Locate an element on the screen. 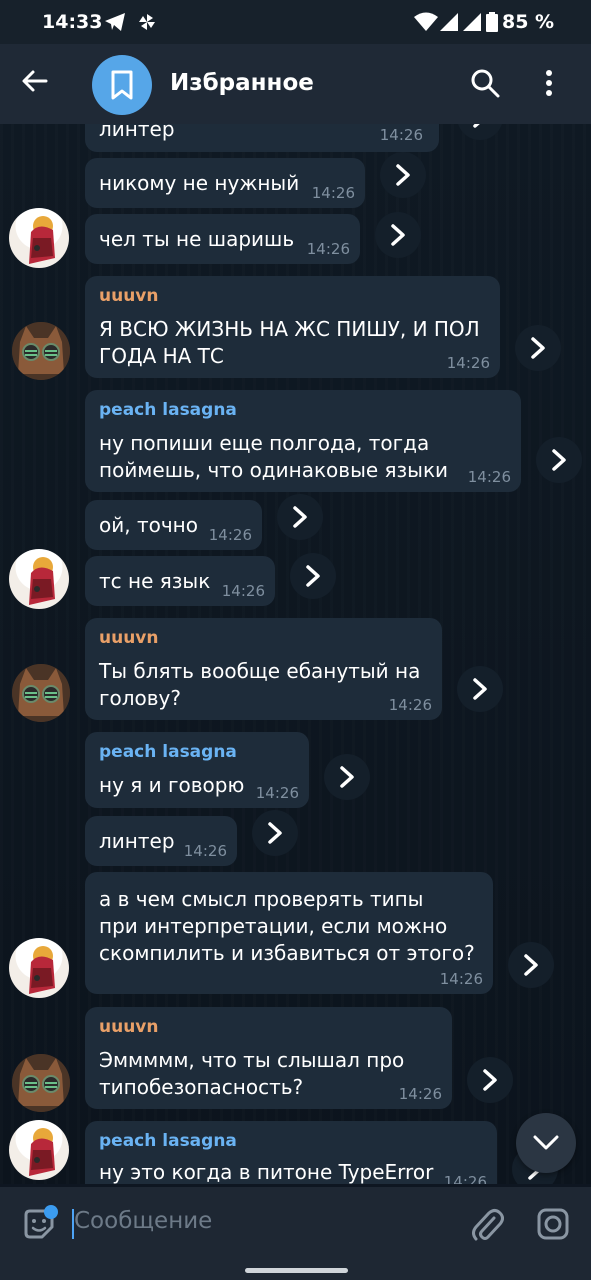 This screenshot has height=1280, width=591. message-bubble: peach lasagna ну я и говорю 14:26 is located at coordinates (197, 770).